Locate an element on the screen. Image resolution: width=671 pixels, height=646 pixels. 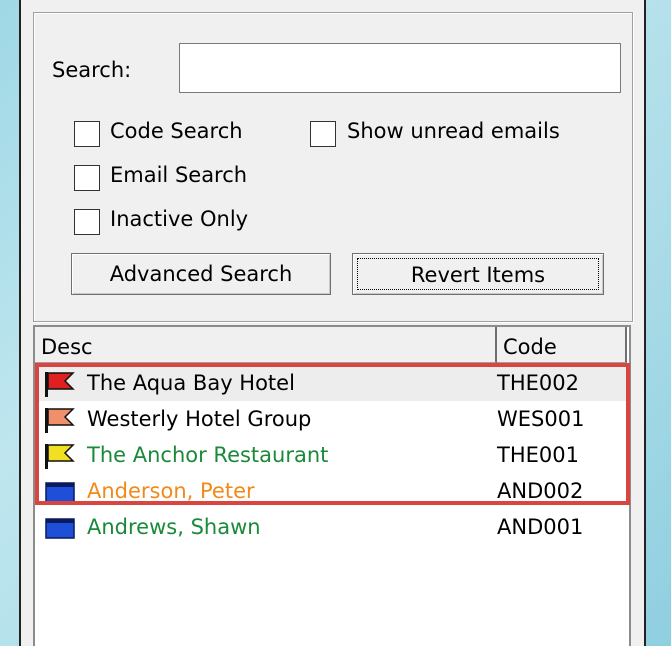
search-input is located at coordinates (400, 68).